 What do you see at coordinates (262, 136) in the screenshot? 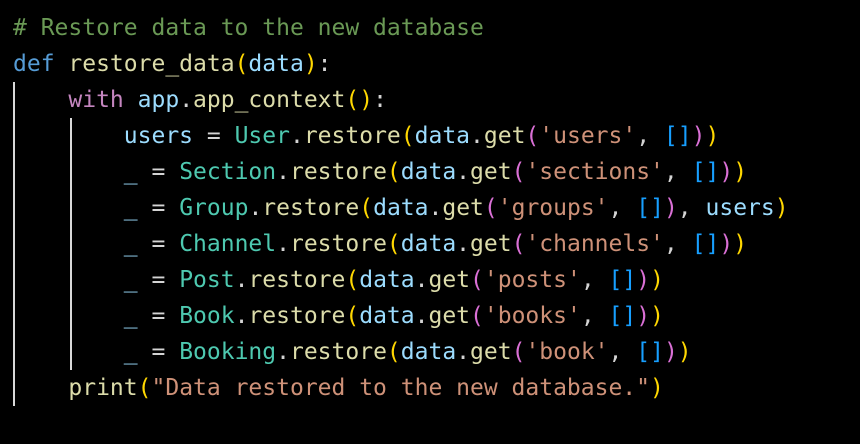
I see `code-token: User` at bounding box center [262, 136].